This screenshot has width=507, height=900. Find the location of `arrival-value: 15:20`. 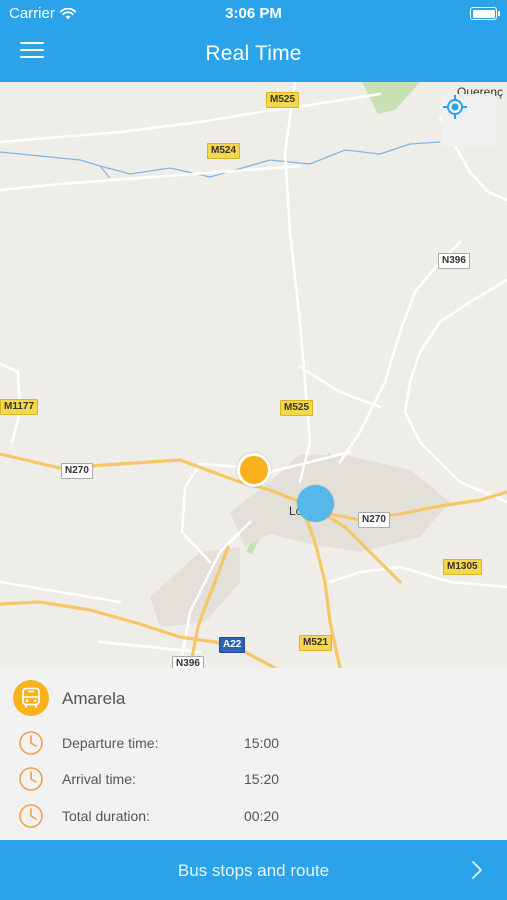

arrival-value: 15:20 is located at coordinates (262, 779).